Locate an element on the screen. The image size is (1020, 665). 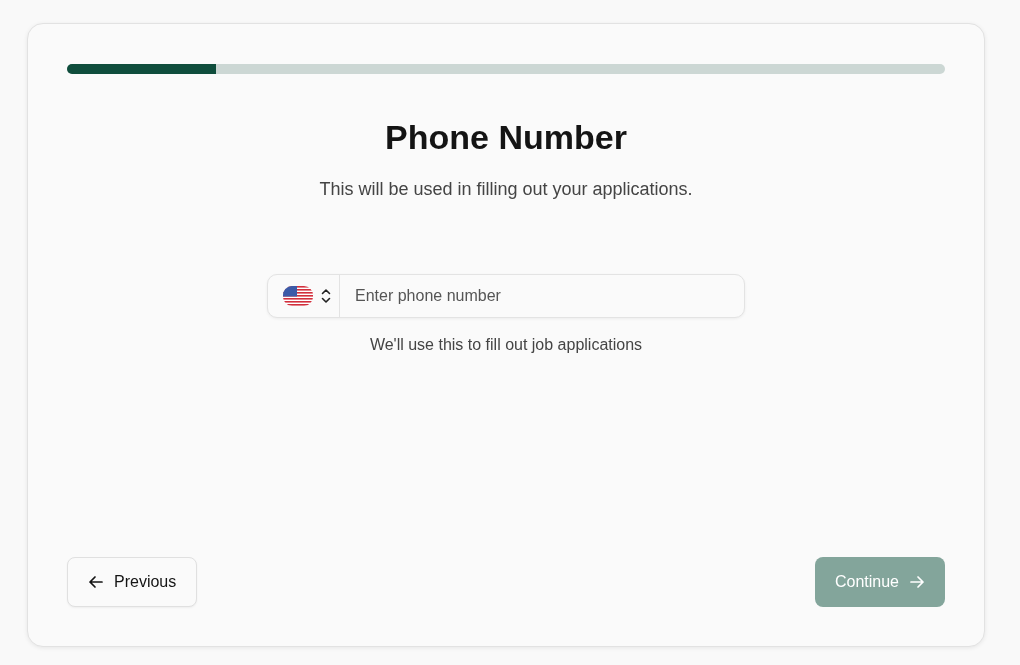
previous-button: Previous is located at coordinates (132, 582).